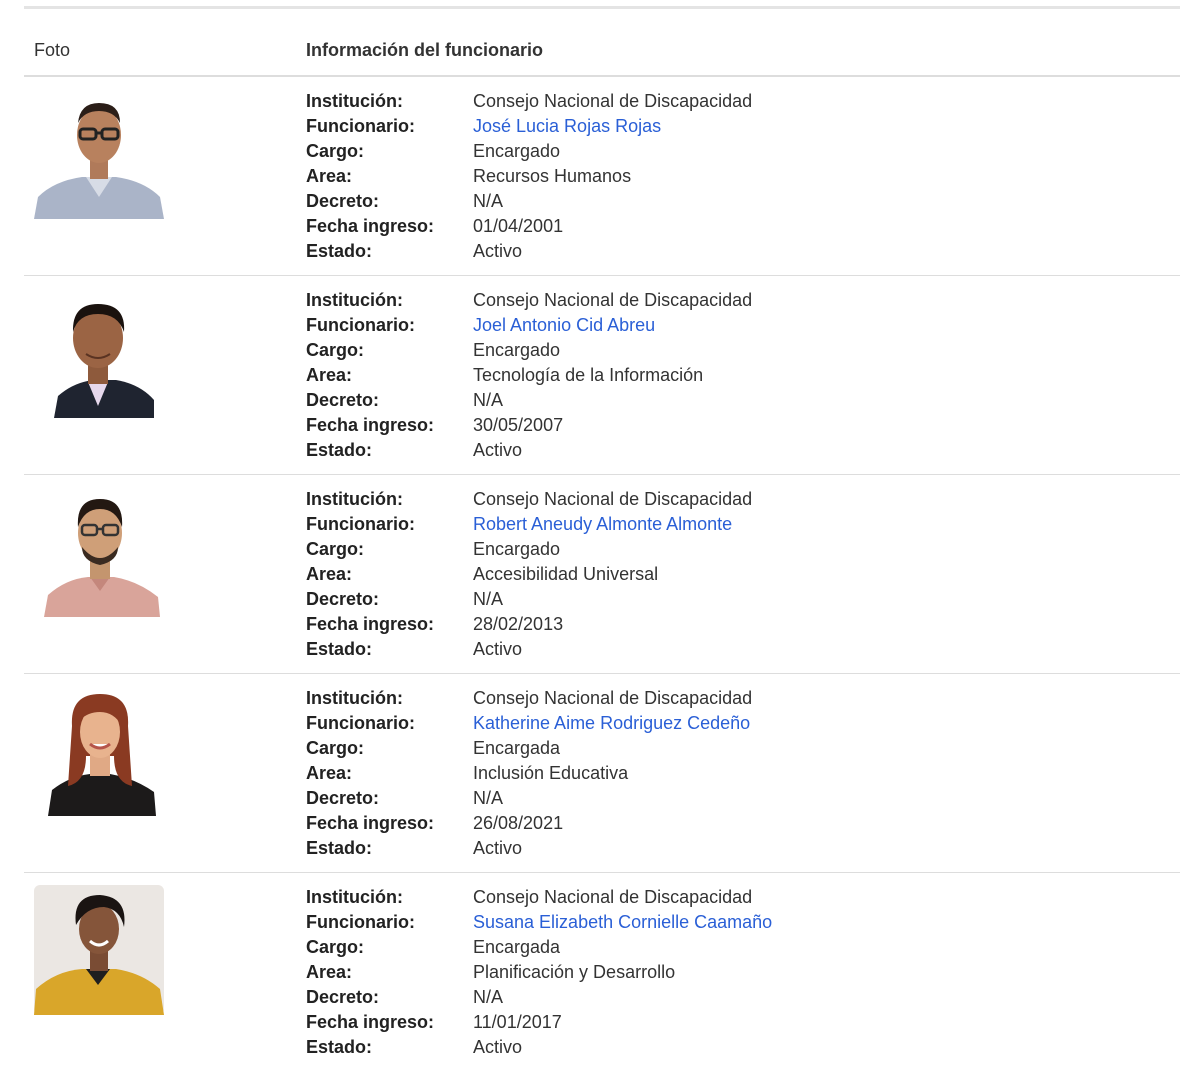  Describe the element at coordinates (529, 226) in the screenshot. I see `fecha-ingreso-line: Fecha ingreso: 01/04/2001` at that location.